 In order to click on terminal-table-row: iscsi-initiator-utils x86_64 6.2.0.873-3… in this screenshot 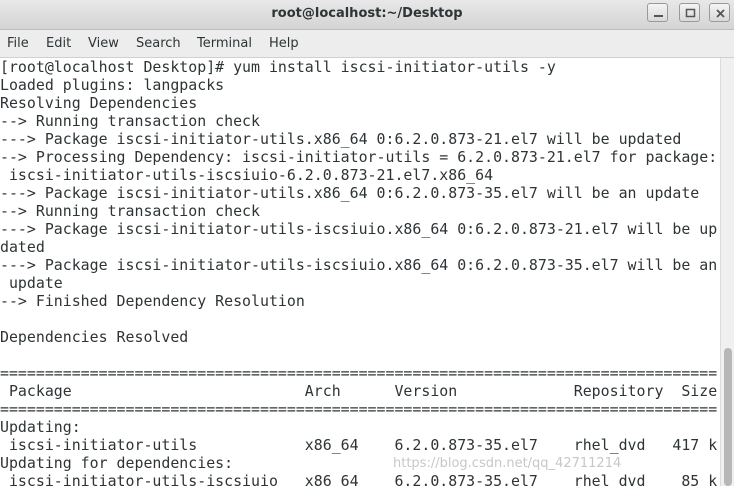, I will do `click(359, 445)`.